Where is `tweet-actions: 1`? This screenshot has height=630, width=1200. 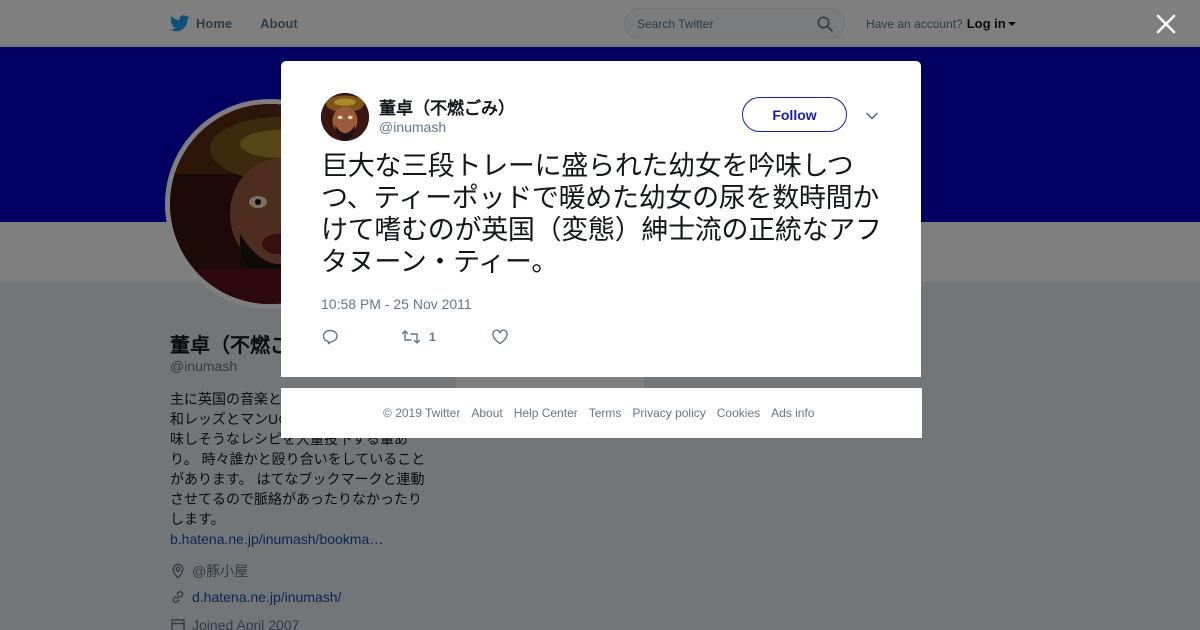
tweet-actions: 1 is located at coordinates (415, 337).